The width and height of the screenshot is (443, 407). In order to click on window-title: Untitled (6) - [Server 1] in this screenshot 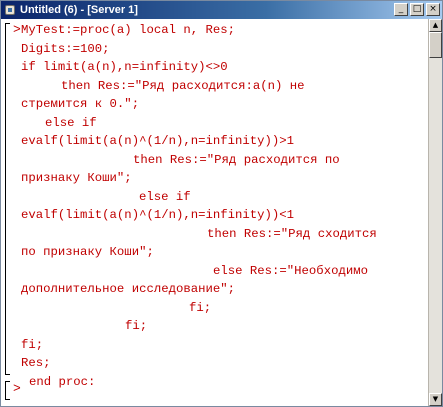, I will do `click(79, 10)`.